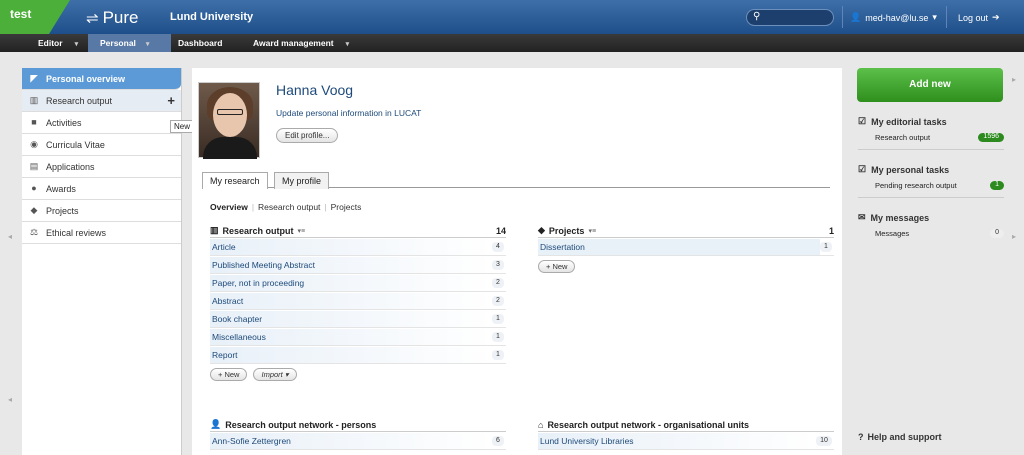 The image size is (1024, 455). I want to click on sidebar-item-label: Ethical reviews, so click(76, 232).